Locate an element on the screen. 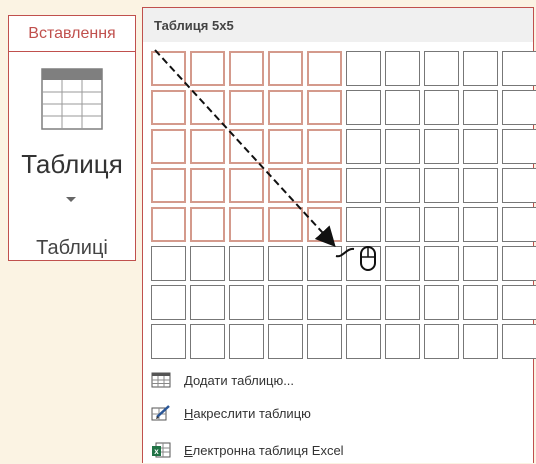  menu-draw-table: Накреслити таблицю is located at coordinates (331, 413).